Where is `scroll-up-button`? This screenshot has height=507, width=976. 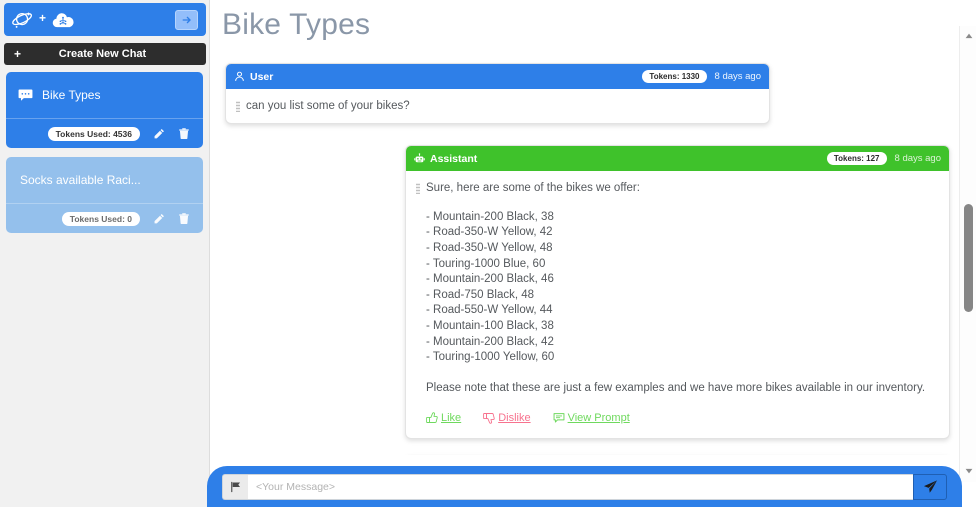 scroll-up-button is located at coordinates (968, 35).